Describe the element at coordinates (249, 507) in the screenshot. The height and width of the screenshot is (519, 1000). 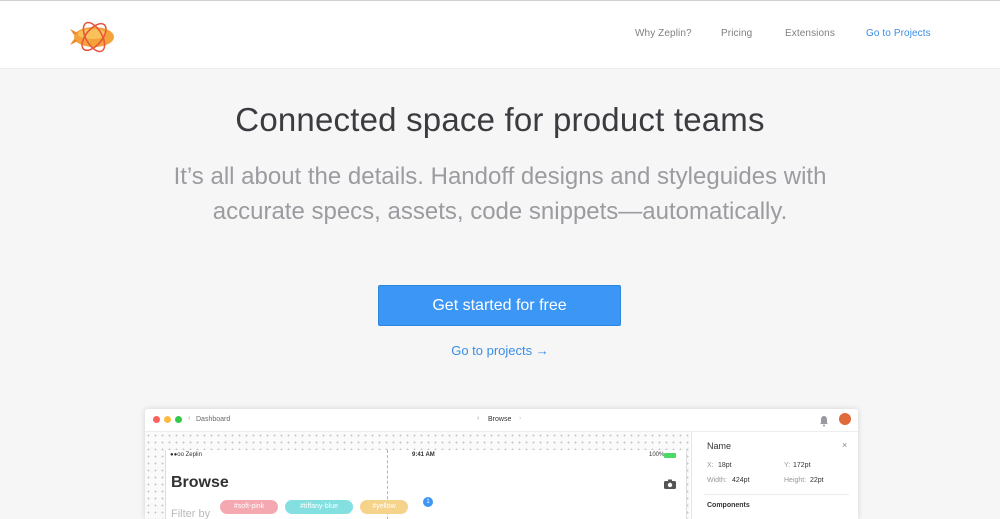
I see `chip-soft-pink: #soft-pink` at that location.